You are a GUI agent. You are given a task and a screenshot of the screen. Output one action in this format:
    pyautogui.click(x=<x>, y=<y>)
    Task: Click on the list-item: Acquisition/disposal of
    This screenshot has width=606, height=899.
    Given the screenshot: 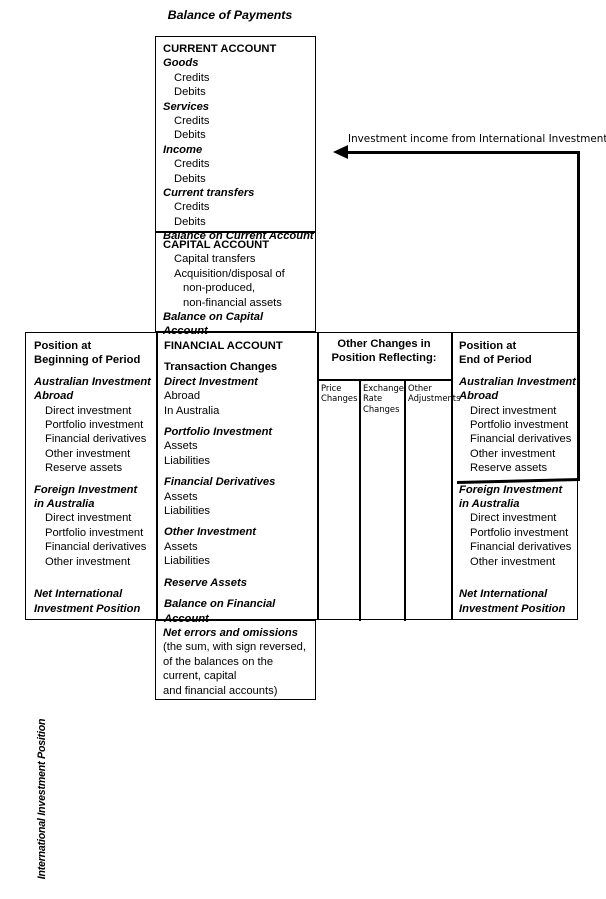 What is the action you would take?
    pyautogui.click(x=229, y=273)
    